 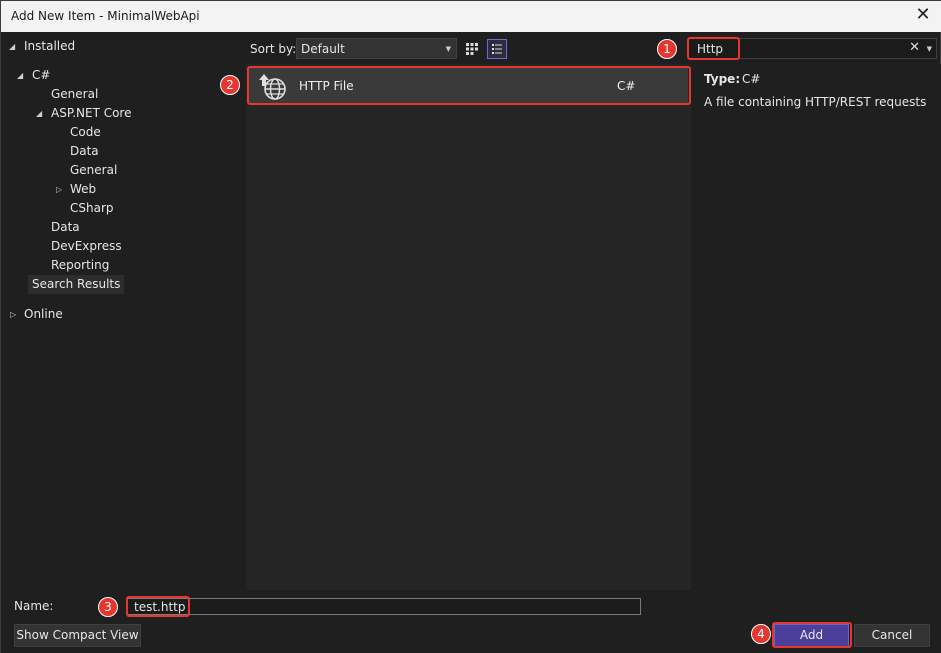 What do you see at coordinates (41, 75) in the screenshot?
I see `tree-label: C#` at bounding box center [41, 75].